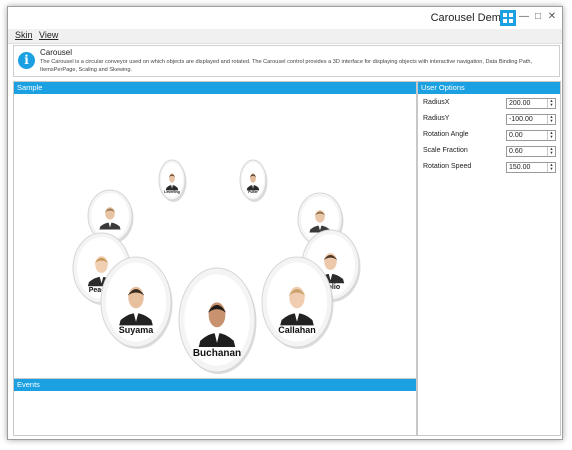 Image resolution: width=572 pixels, height=450 pixels. What do you see at coordinates (531, 135) in the screenshot?
I see `rotation-angle-spinner: 0.00 ▲ ▼` at bounding box center [531, 135].